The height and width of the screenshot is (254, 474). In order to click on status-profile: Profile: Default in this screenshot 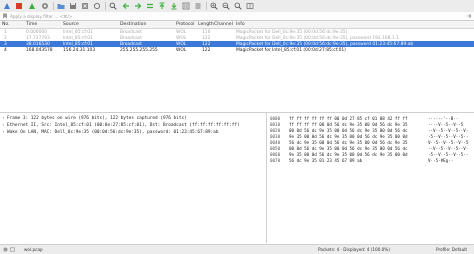, I will do `click(451, 249)`.